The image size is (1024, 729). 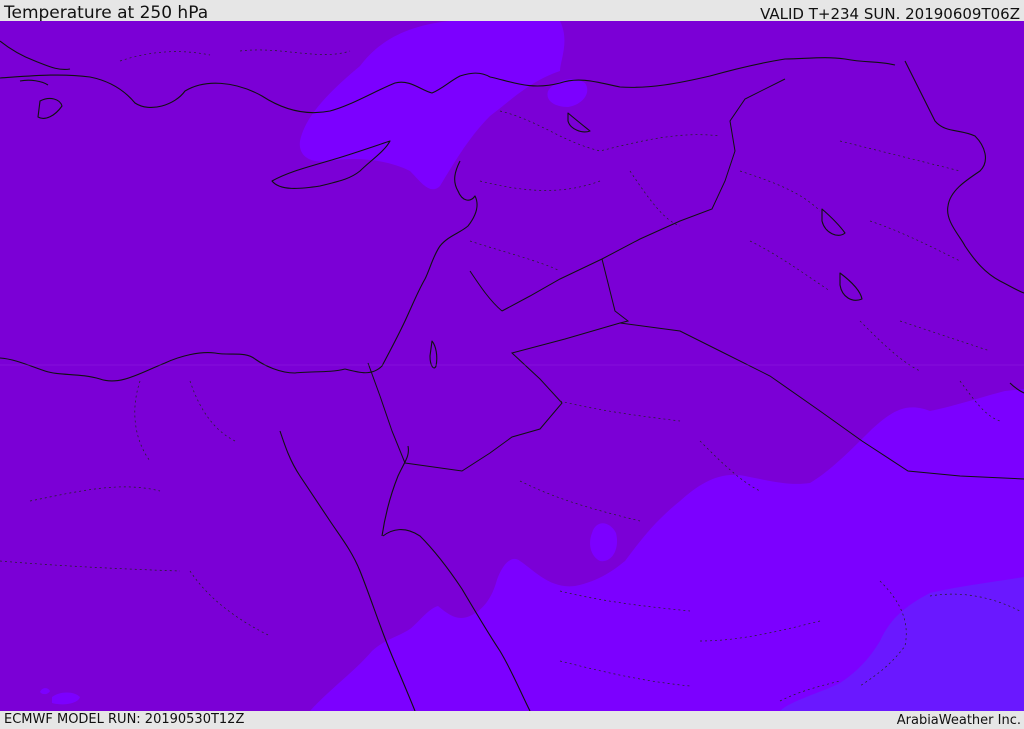 What do you see at coordinates (106, 13) in the screenshot?
I see `map-title: Temperature at 250 hPa` at bounding box center [106, 13].